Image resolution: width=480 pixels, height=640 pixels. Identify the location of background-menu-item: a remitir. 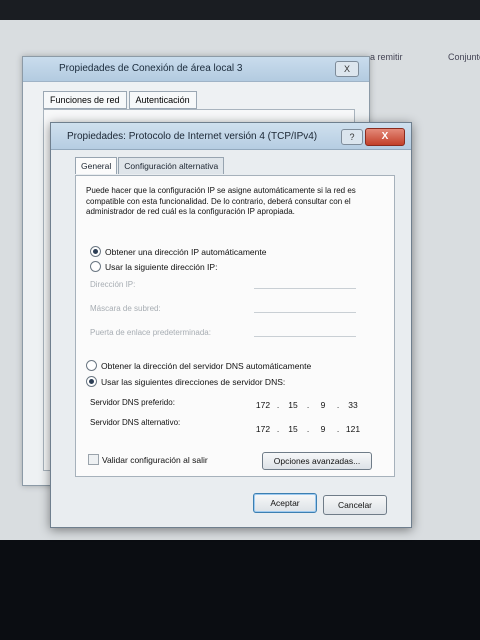
(386, 57).